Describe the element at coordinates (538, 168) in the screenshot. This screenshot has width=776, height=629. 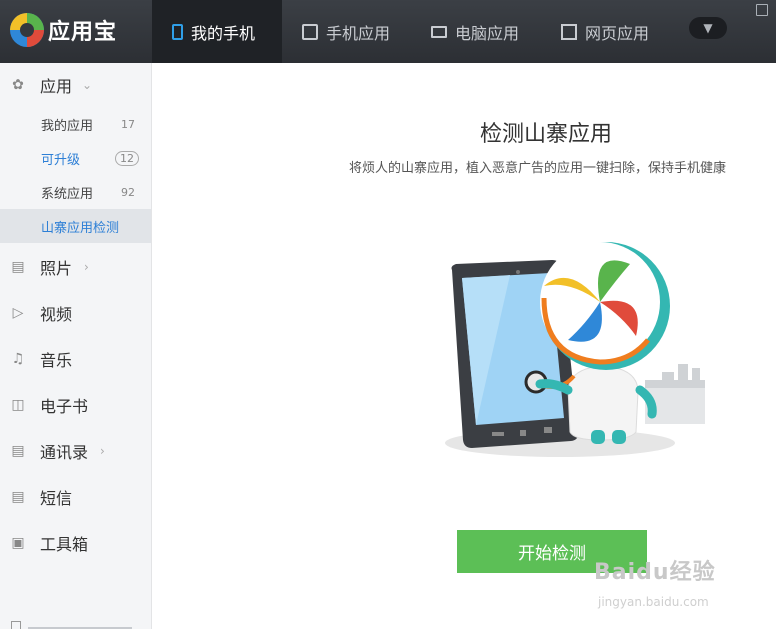
I see `page-subtitle: 将烦人的山寨应用，植入恶意广告的应用一键扫除，保持手机健康` at that location.